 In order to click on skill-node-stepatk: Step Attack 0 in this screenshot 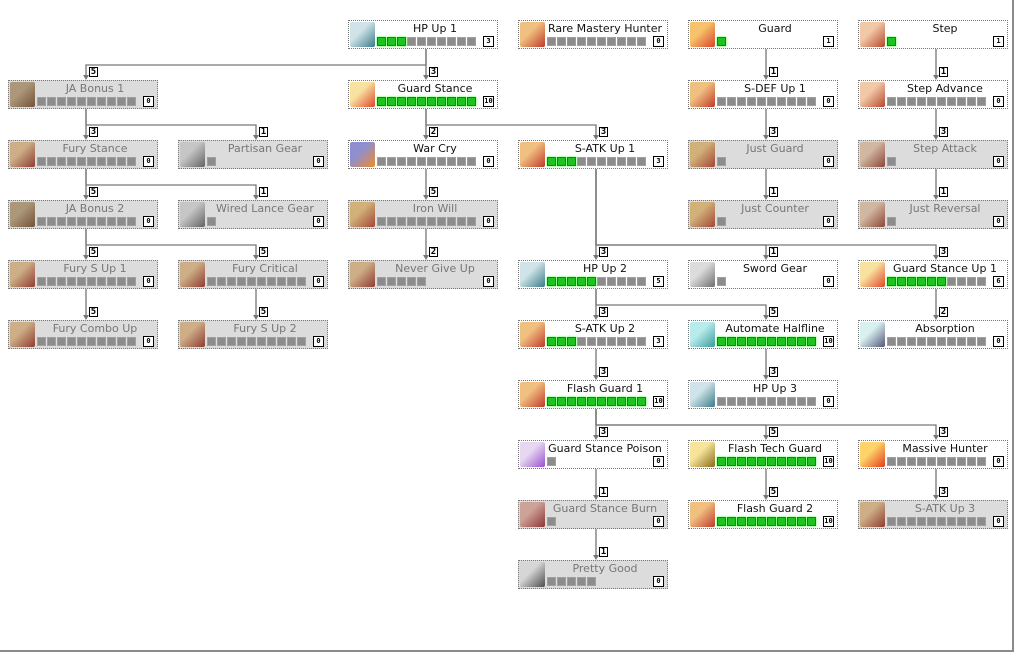, I will do `click(933, 154)`.